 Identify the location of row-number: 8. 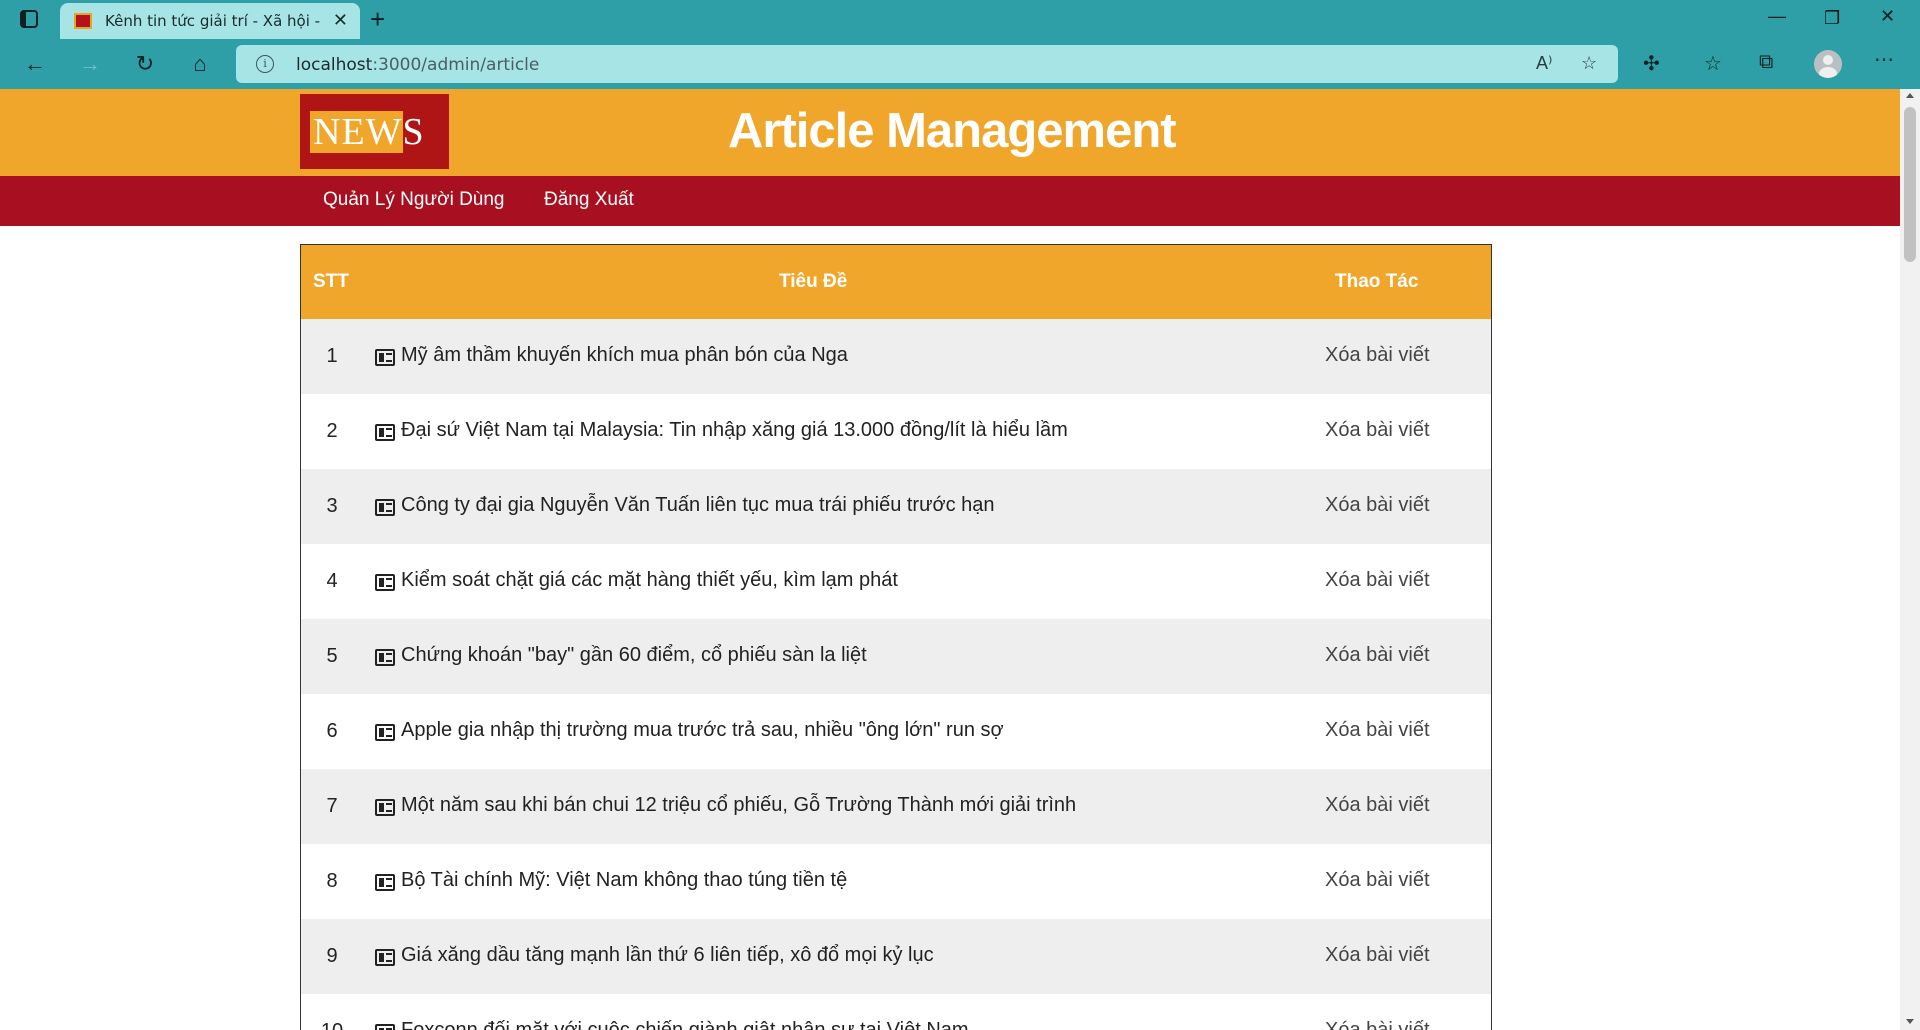
(332, 881).